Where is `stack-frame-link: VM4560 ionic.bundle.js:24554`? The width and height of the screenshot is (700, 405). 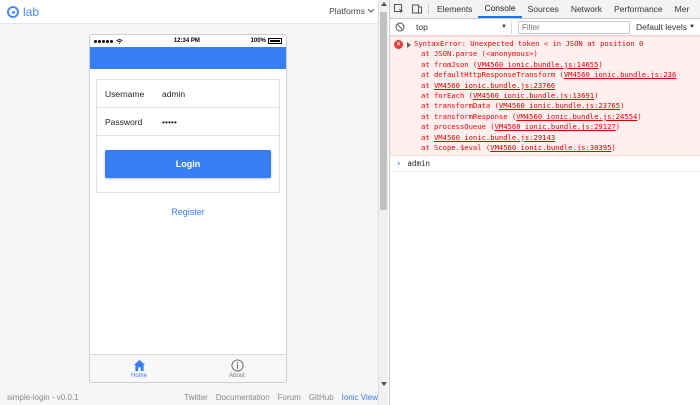 stack-frame-link: VM4560 ionic.bundle.js:24554 is located at coordinates (576, 116).